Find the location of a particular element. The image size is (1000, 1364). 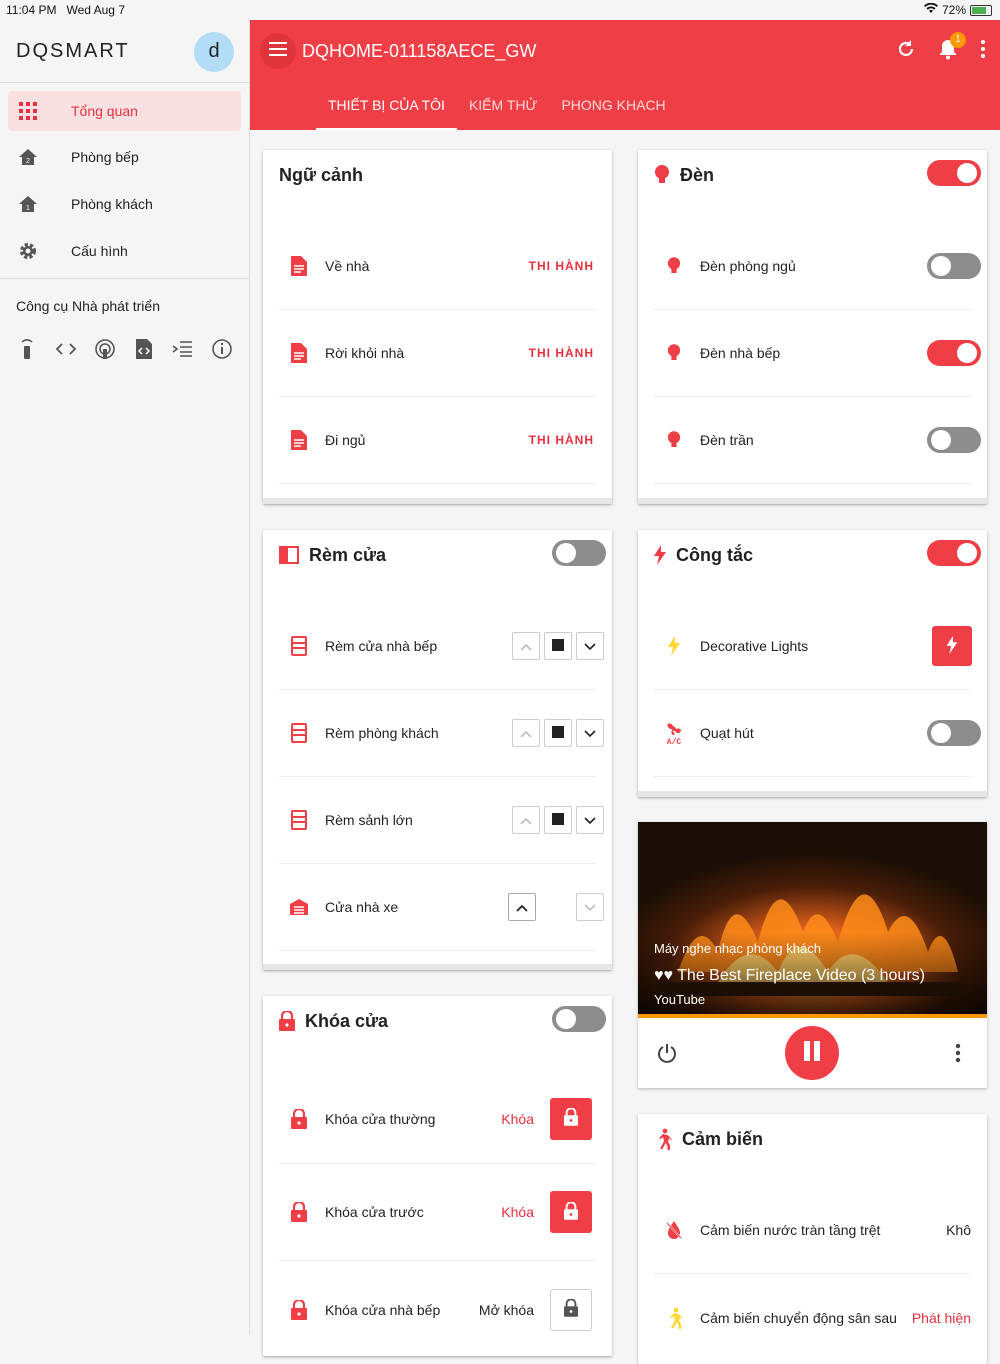

scene-name: Rời khỏi nhà is located at coordinates (365, 353).